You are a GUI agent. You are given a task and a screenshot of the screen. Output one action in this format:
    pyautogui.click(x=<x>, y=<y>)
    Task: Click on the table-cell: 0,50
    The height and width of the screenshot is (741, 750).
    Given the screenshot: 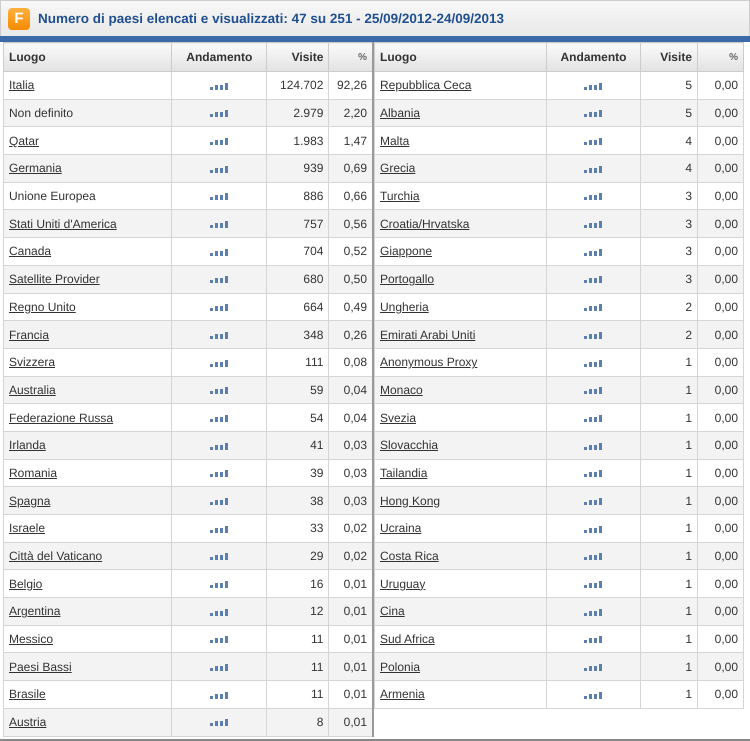 What is the action you would take?
    pyautogui.click(x=350, y=279)
    